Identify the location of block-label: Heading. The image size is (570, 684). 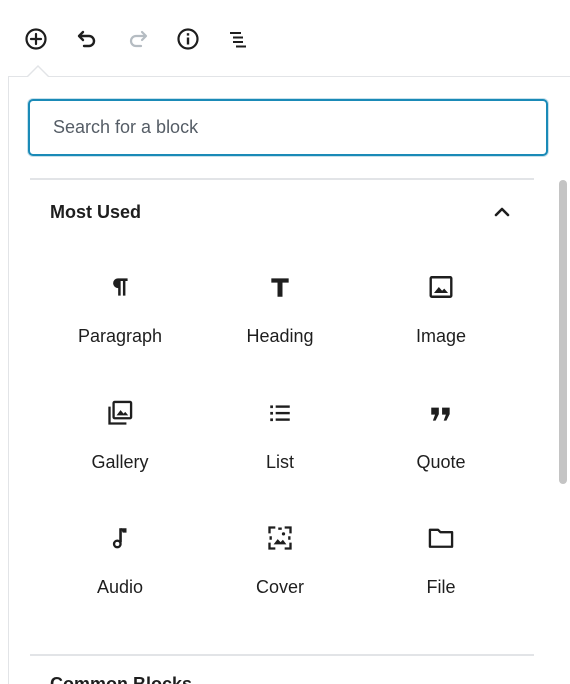
(280, 336).